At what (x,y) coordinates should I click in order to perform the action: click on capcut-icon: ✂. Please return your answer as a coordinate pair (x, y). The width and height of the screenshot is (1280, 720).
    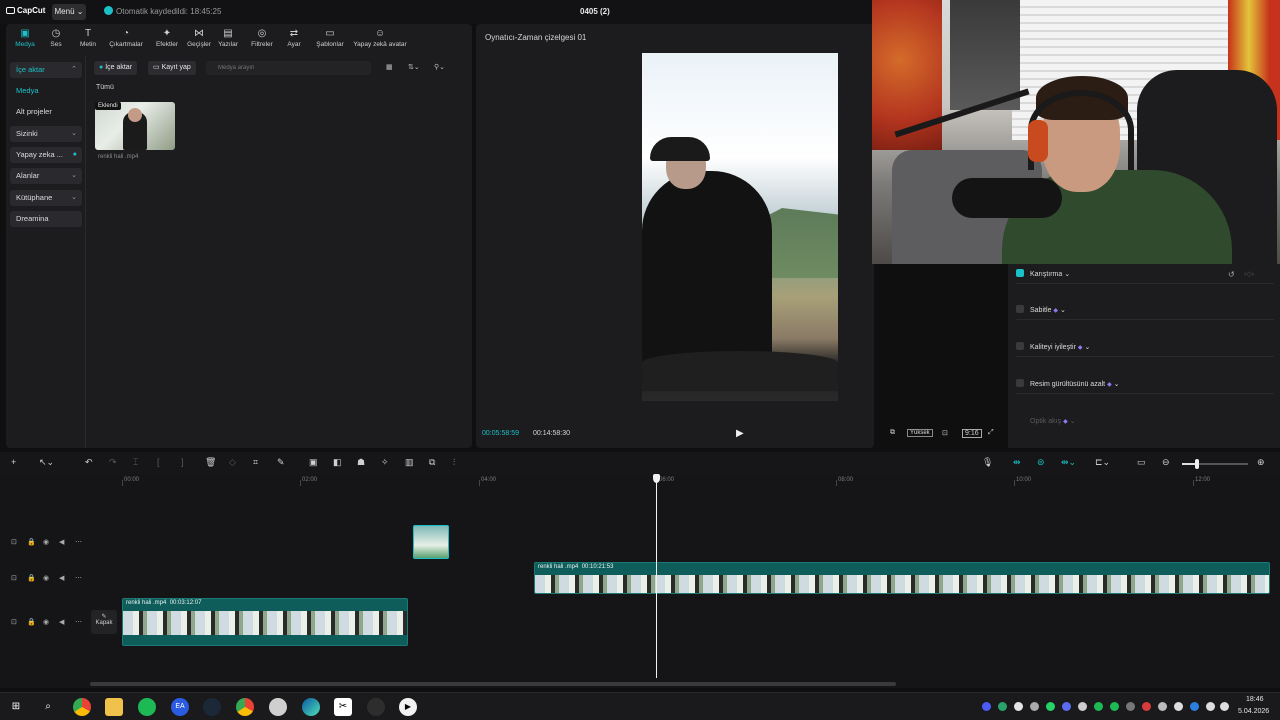
    Looking at the image, I should click on (343, 707).